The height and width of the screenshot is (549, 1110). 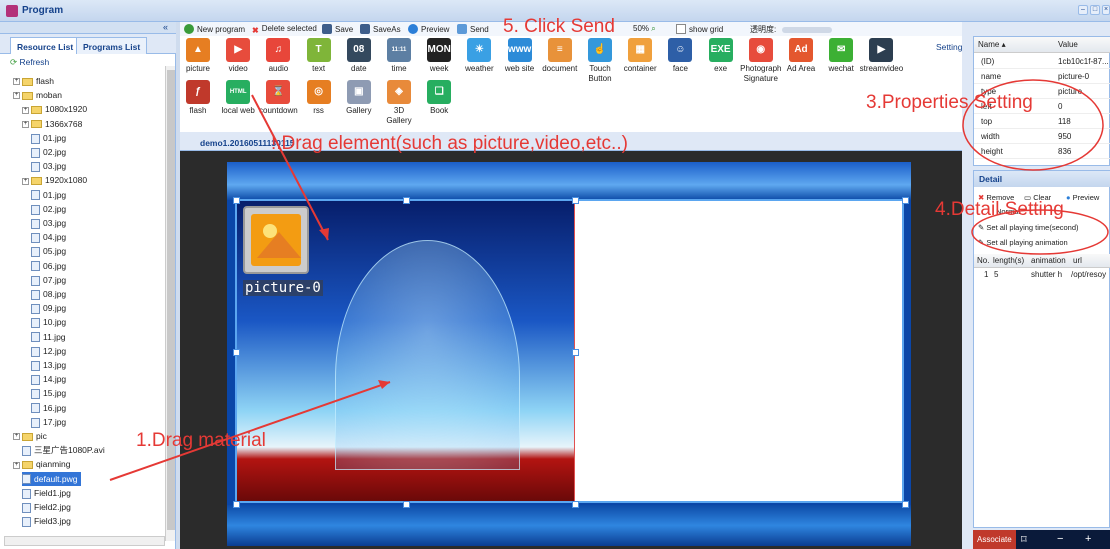 What do you see at coordinates (479, 56) in the screenshot?
I see `palette-item-weather: ☀ weather` at bounding box center [479, 56].